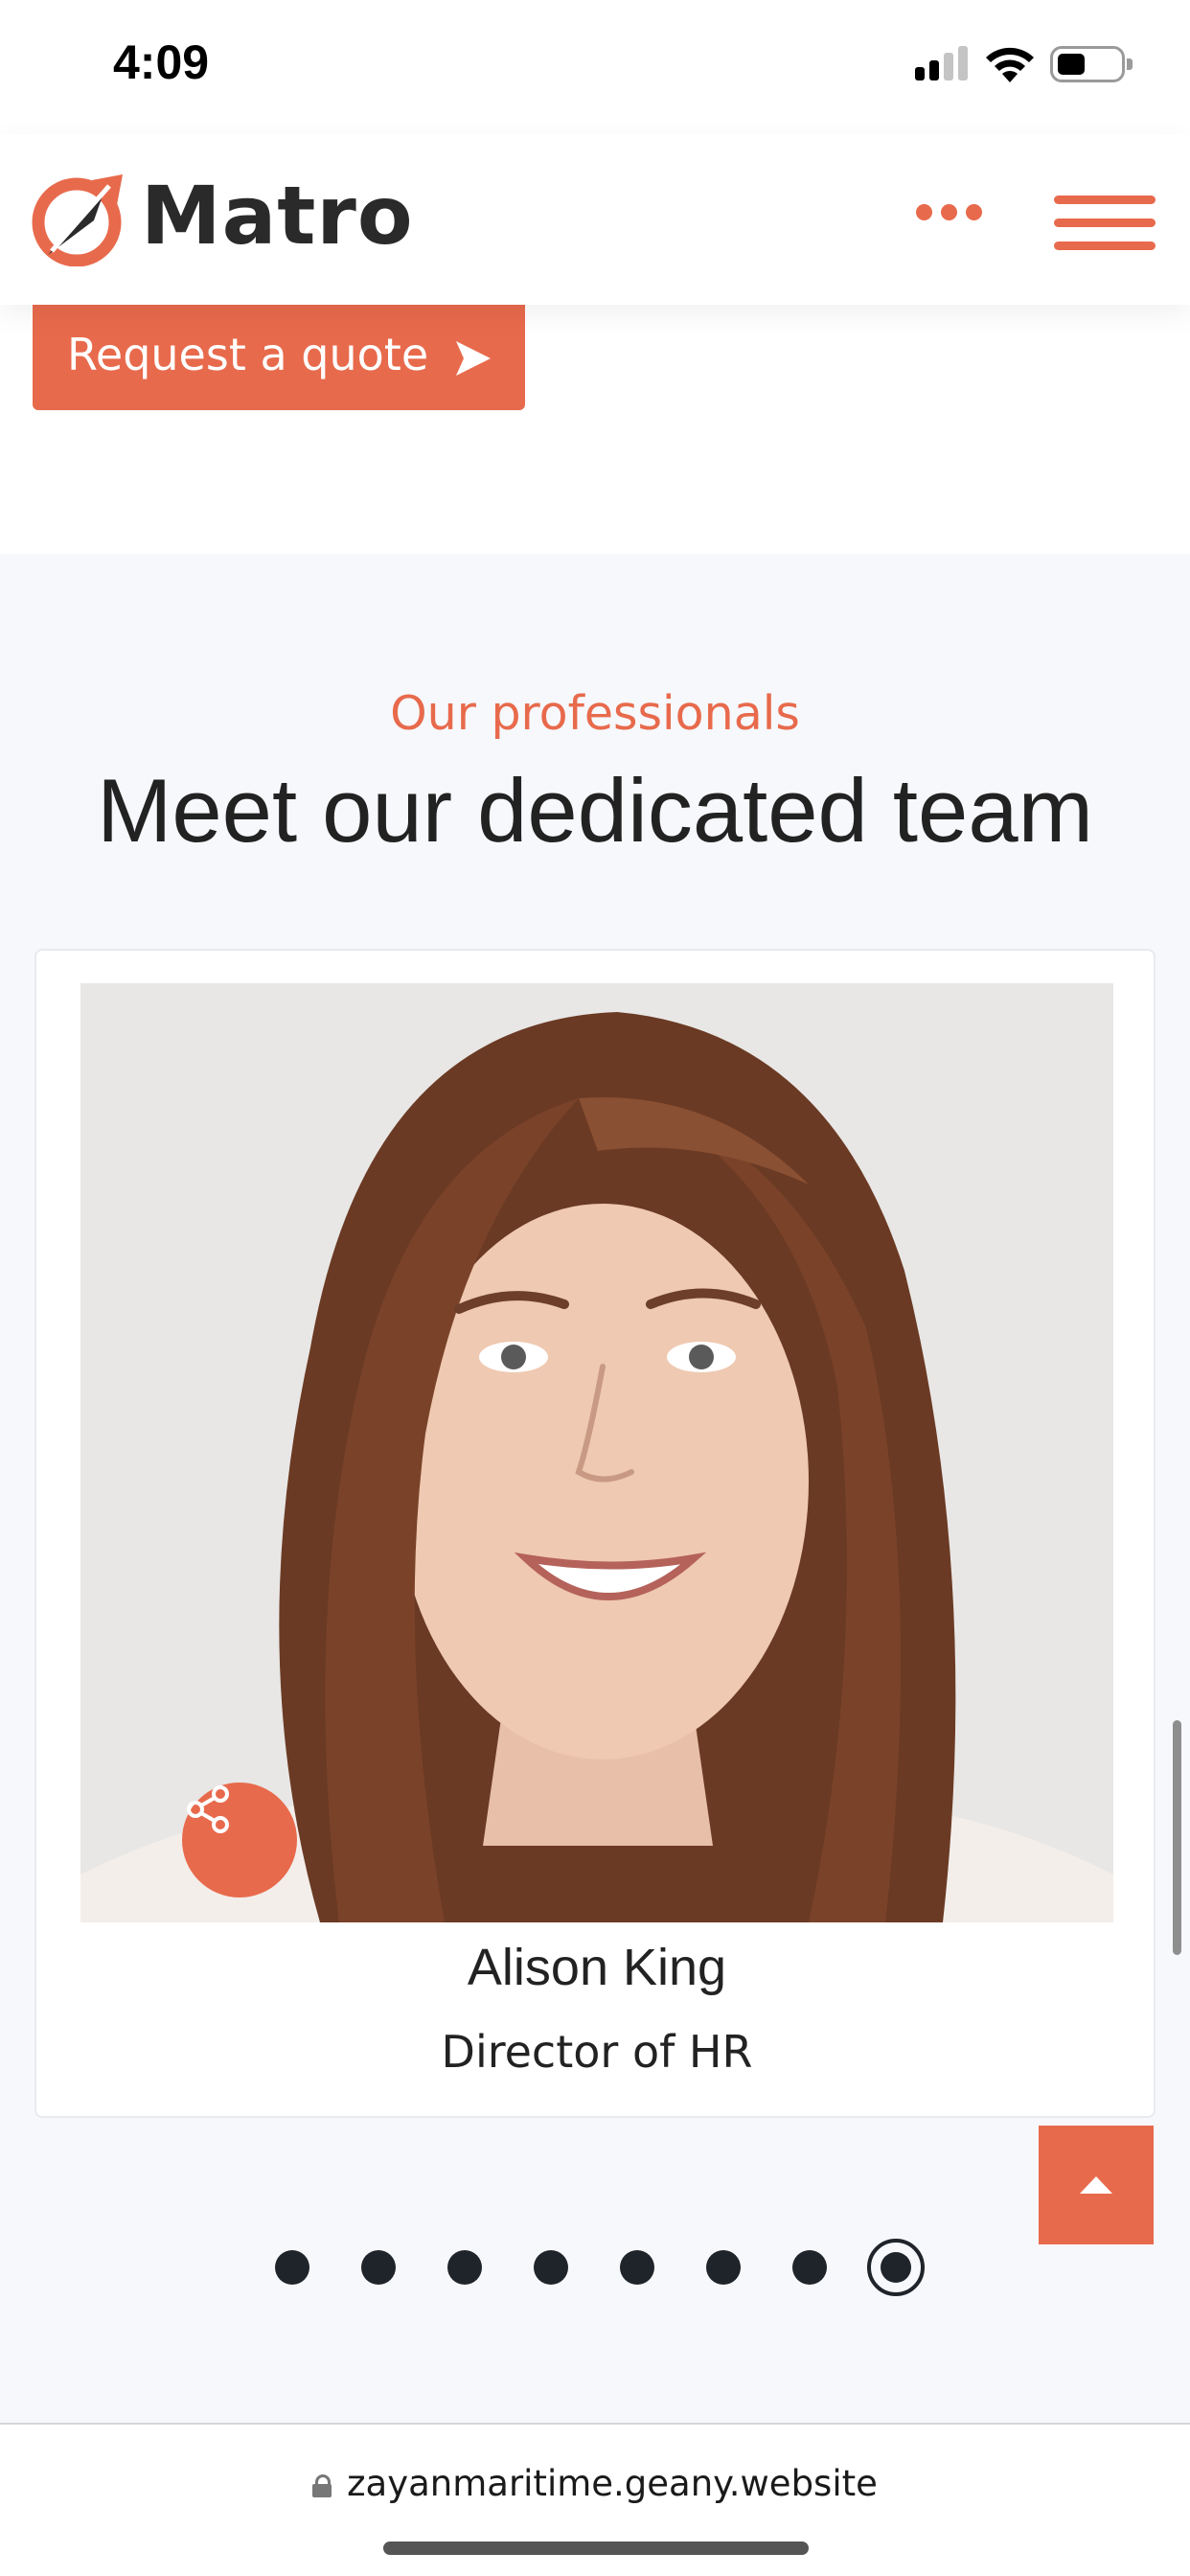 Image resolution: width=1190 pixels, height=2576 pixels. I want to click on carousel-pagination, so click(595, 2267).